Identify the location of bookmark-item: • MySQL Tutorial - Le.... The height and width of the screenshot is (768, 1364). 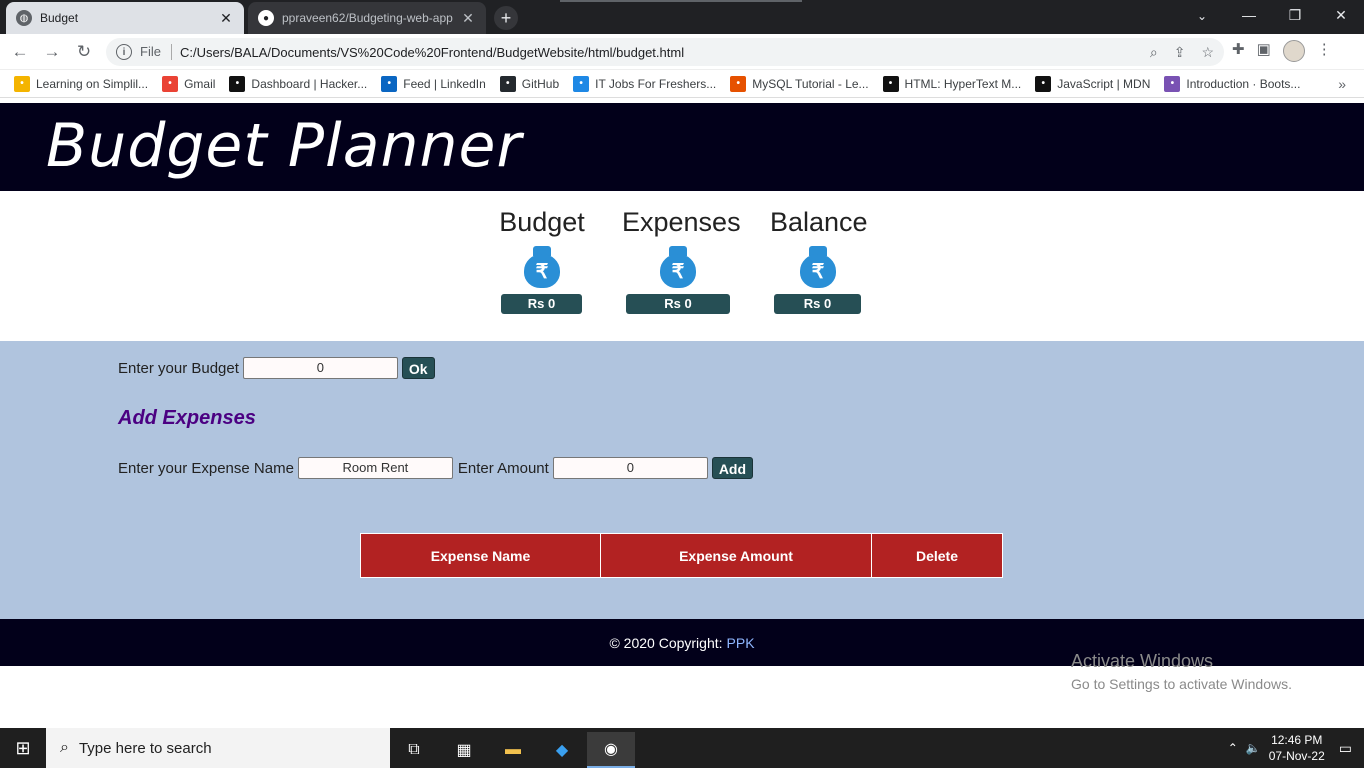
(799, 83).